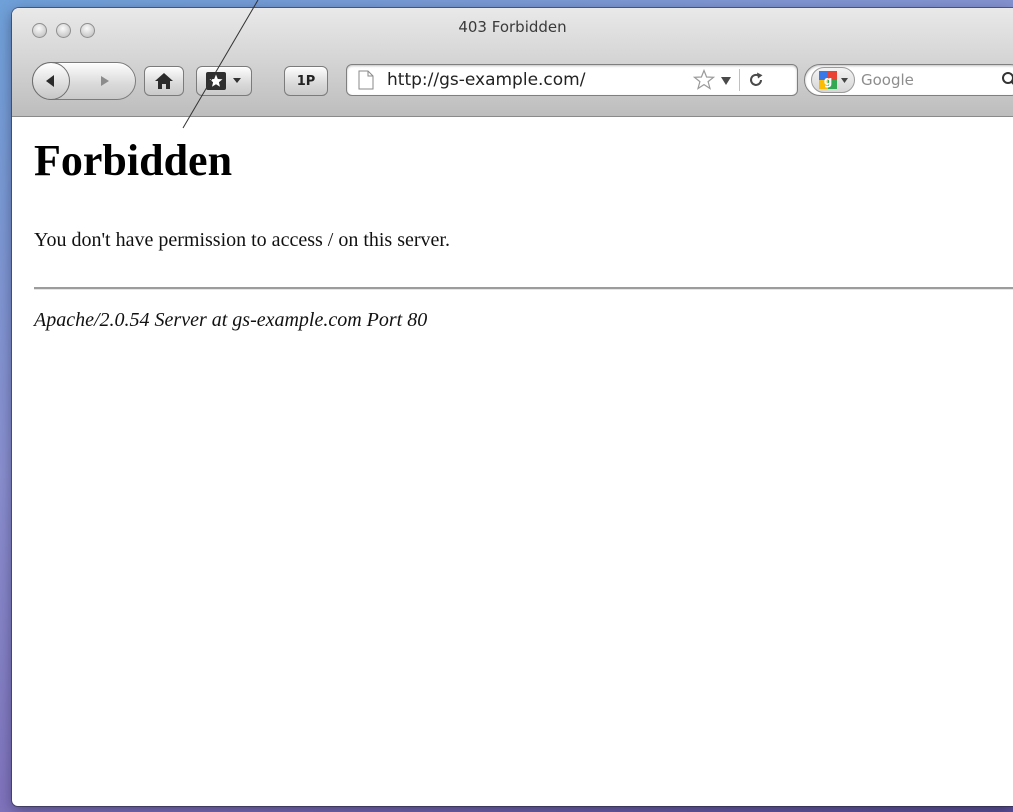  What do you see at coordinates (739, 80) in the screenshot?
I see `address-divider` at bounding box center [739, 80].